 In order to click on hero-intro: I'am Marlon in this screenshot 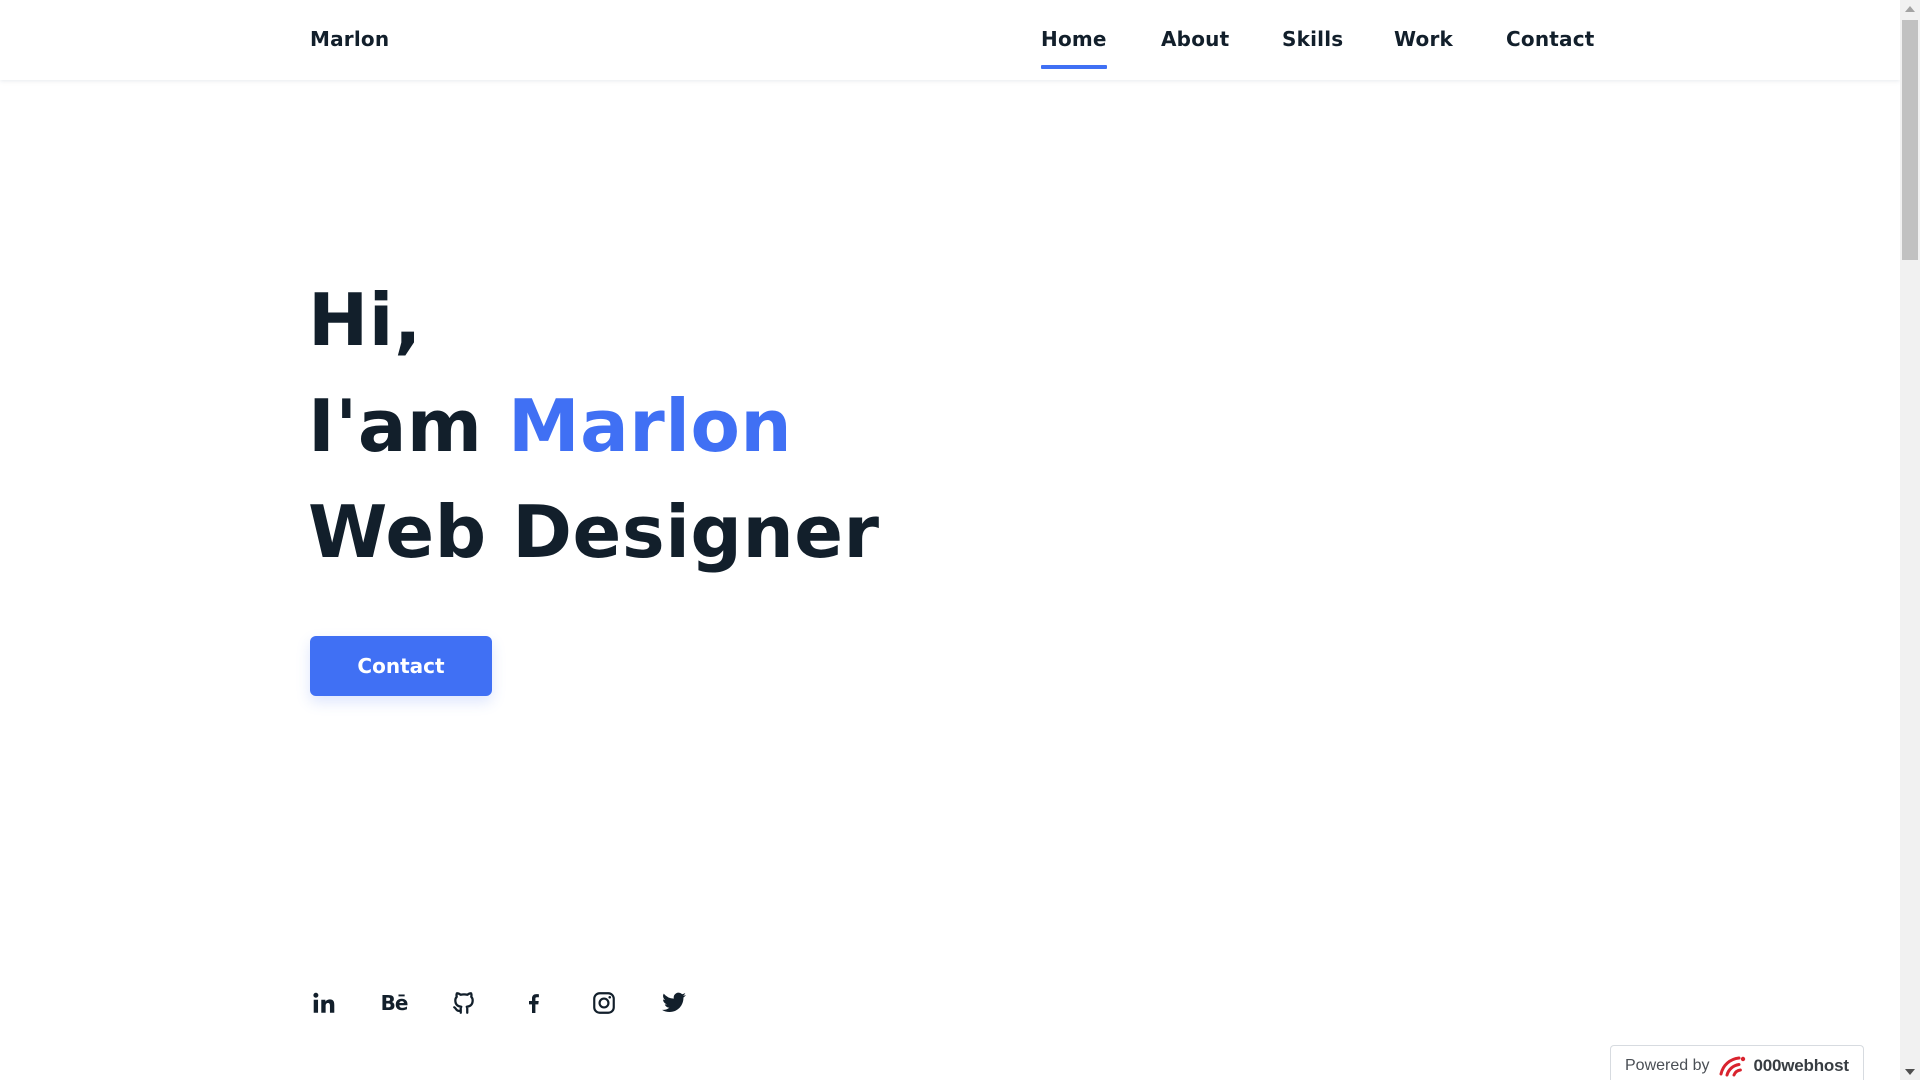, I will do `click(550, 426)`.